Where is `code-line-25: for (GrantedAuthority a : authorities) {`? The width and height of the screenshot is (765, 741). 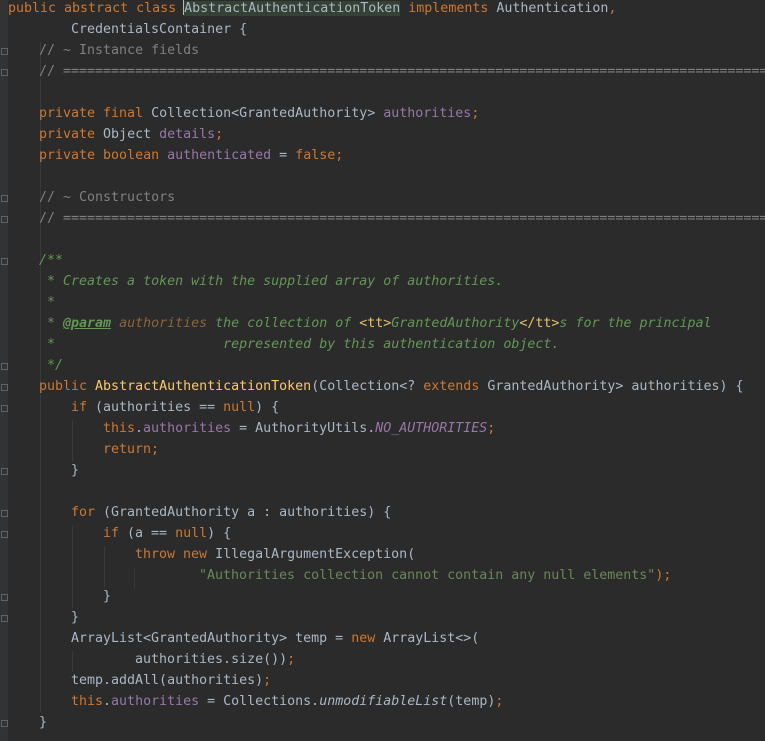
code-line-25: for (GrantedAuthority a : authorities) { is located at coordinates (231, 512).